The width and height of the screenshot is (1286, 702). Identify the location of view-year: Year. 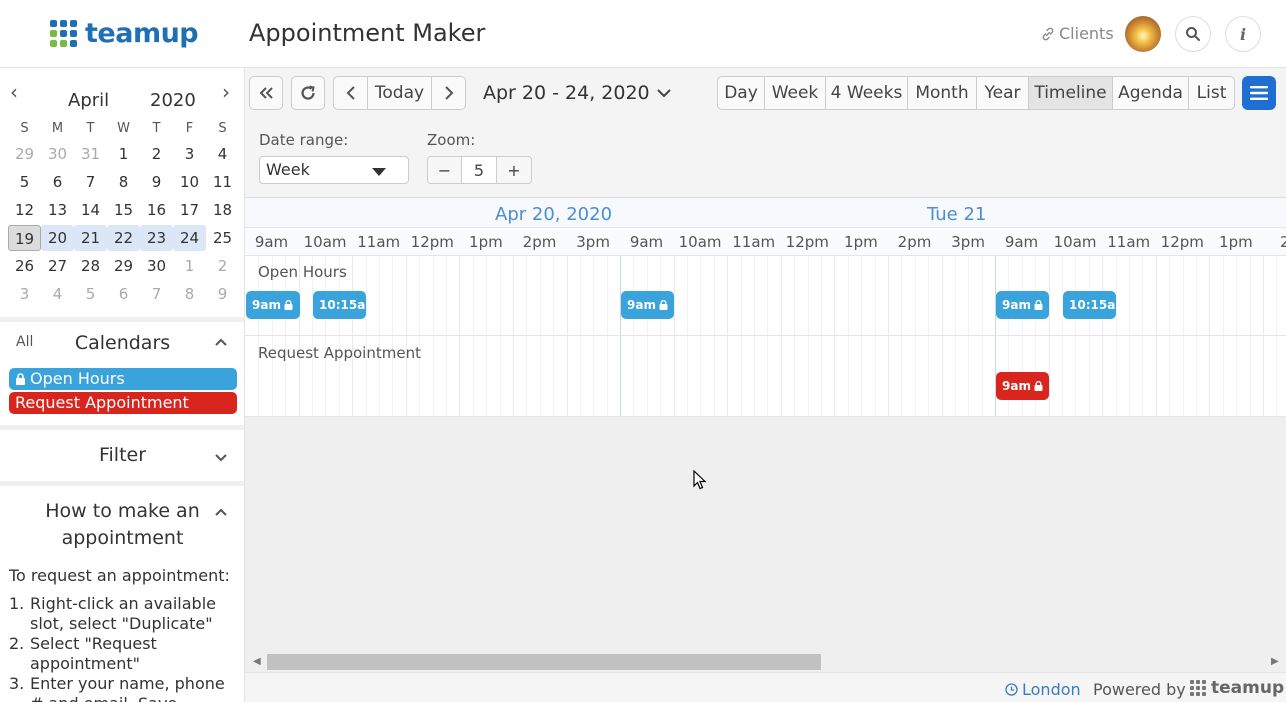
(1003, 93).